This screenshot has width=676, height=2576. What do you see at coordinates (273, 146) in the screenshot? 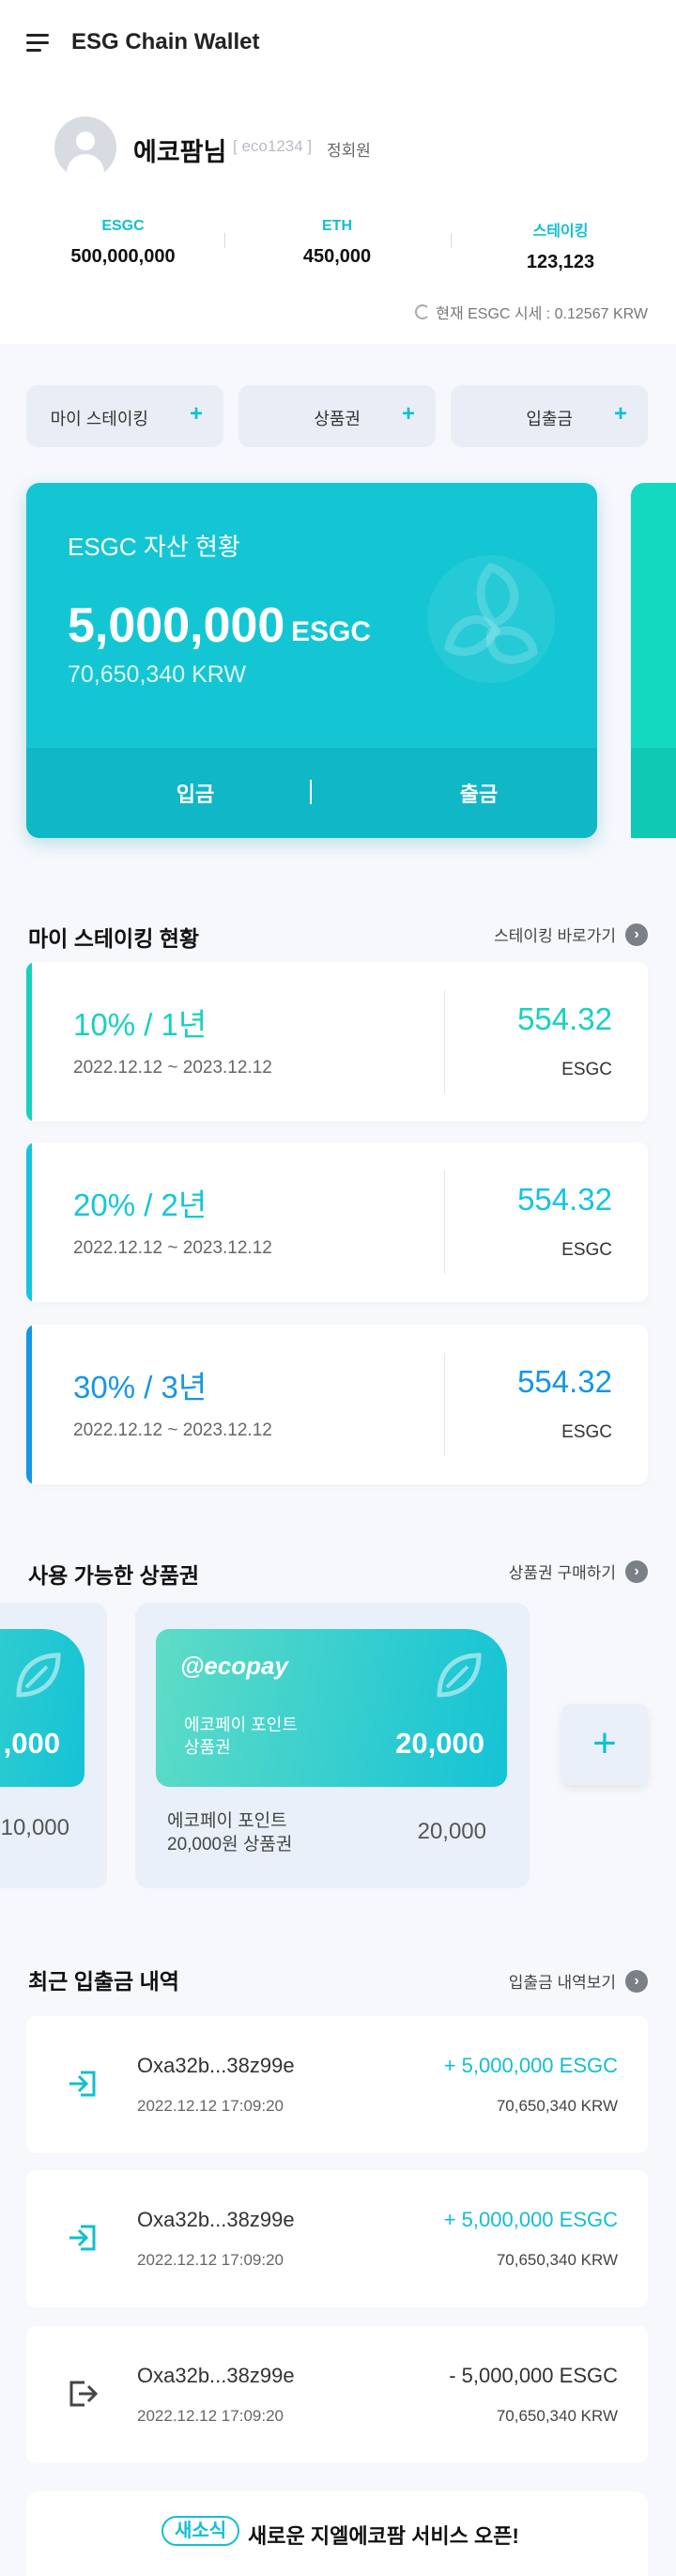
I see `user-id: [ eco1234 ]` at bounding box center [273, 146].